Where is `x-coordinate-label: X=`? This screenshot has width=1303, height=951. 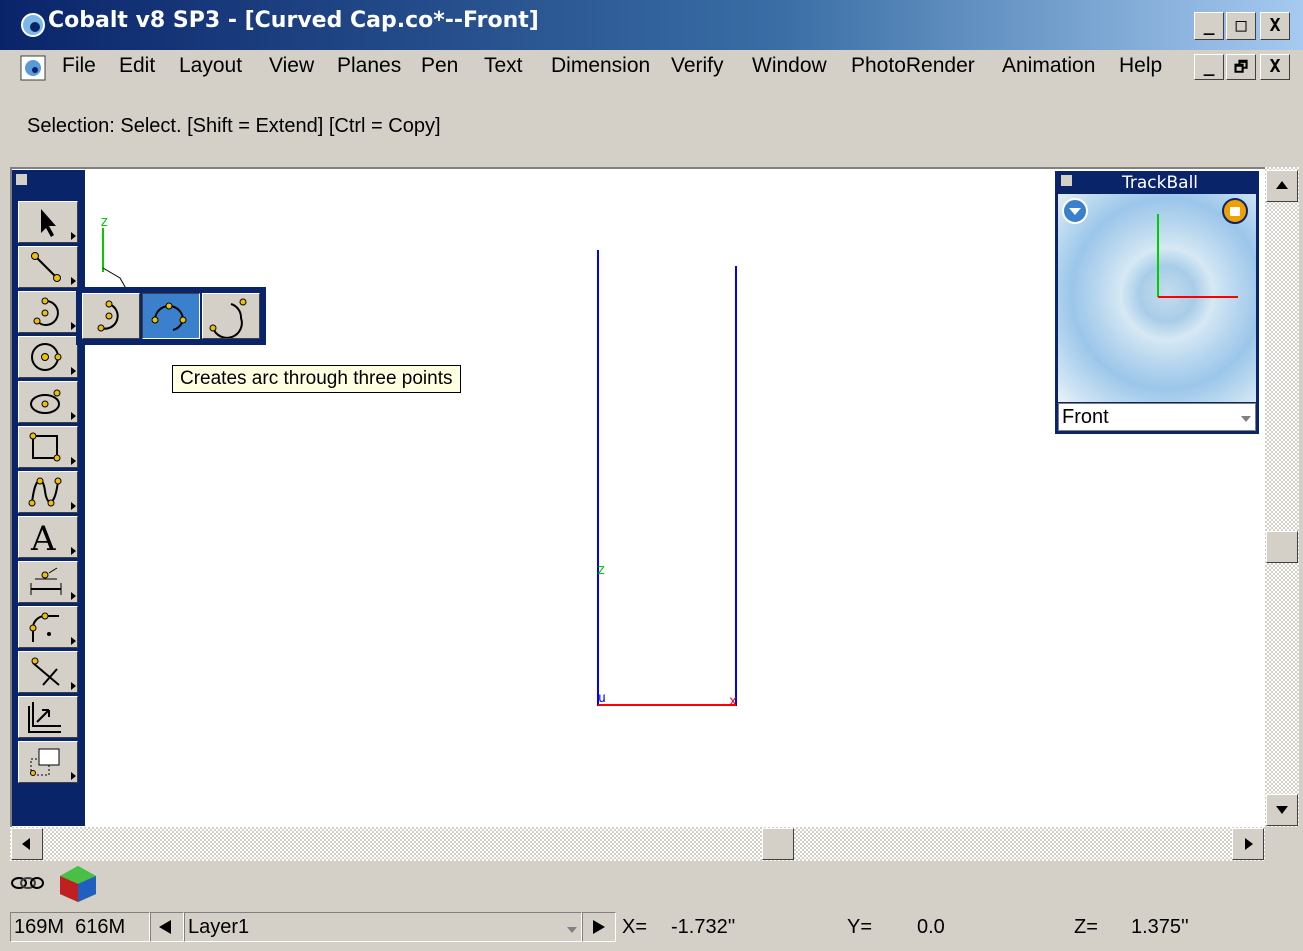
x-coordinate-label: X= is located at coordinates (635, 927).